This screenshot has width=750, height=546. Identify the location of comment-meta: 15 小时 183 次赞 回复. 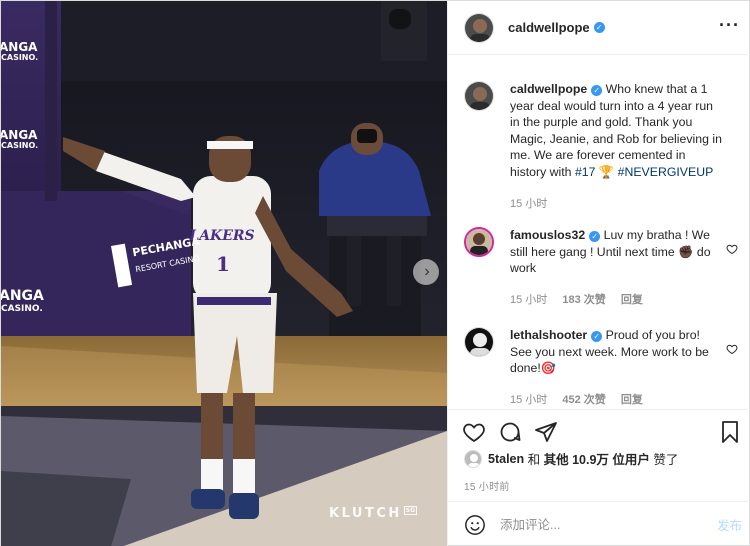
(582, 299).